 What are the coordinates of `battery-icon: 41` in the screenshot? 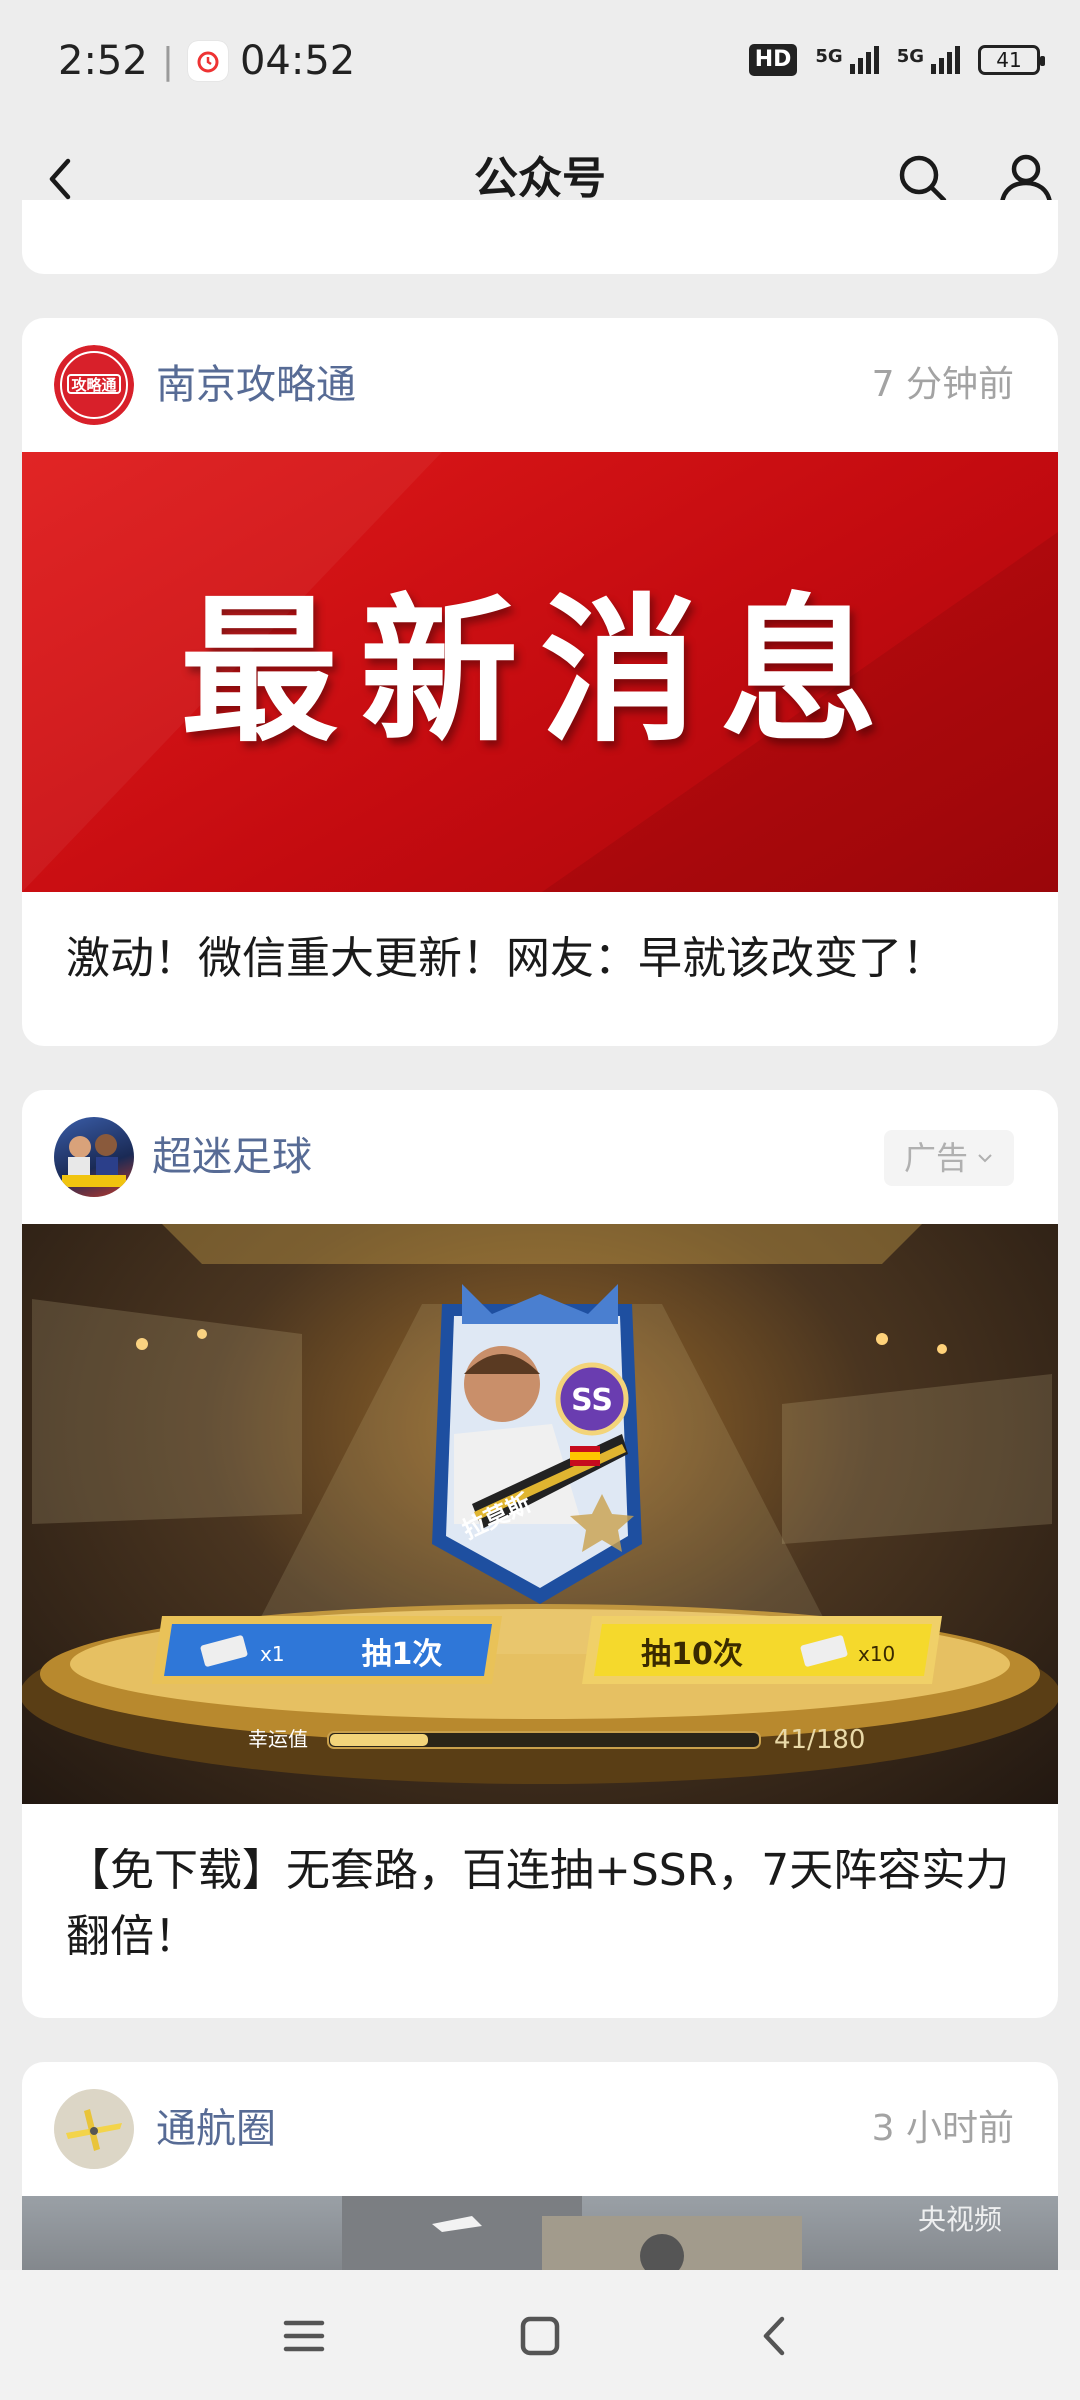 It's located at (1011, 60).